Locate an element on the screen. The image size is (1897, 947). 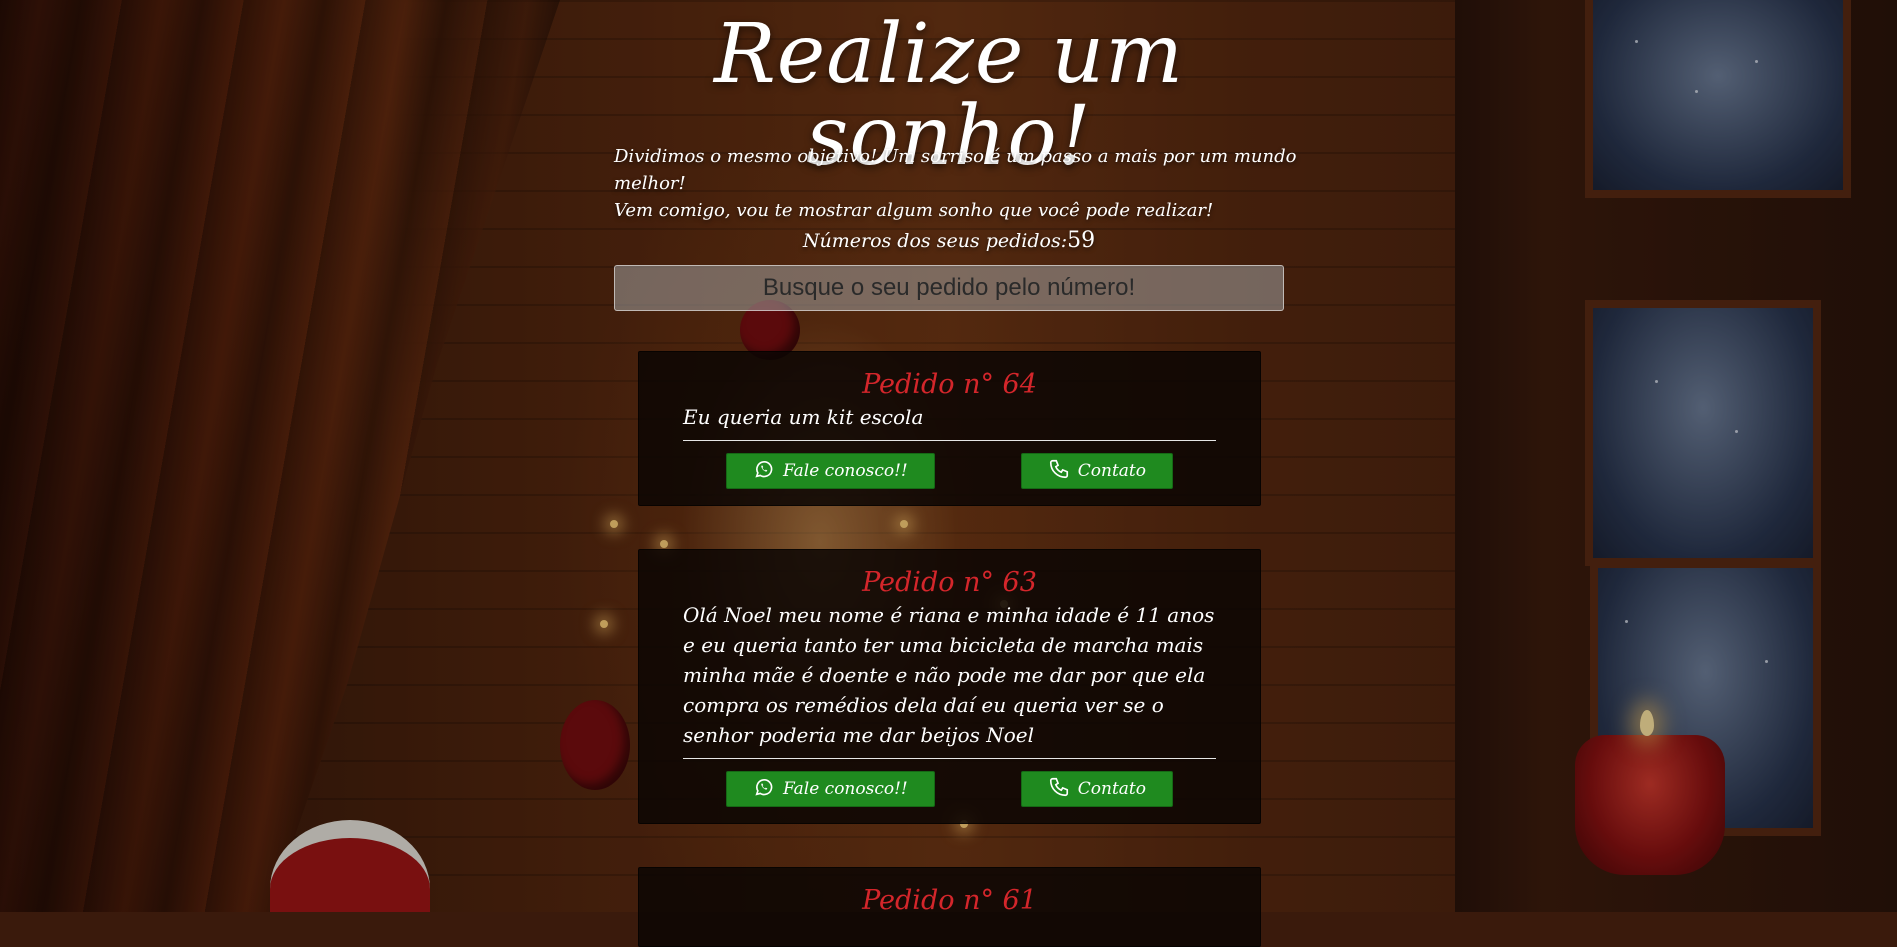
orders-count: Números dos seus pedidos:59 is located at coordinates (949, 240).